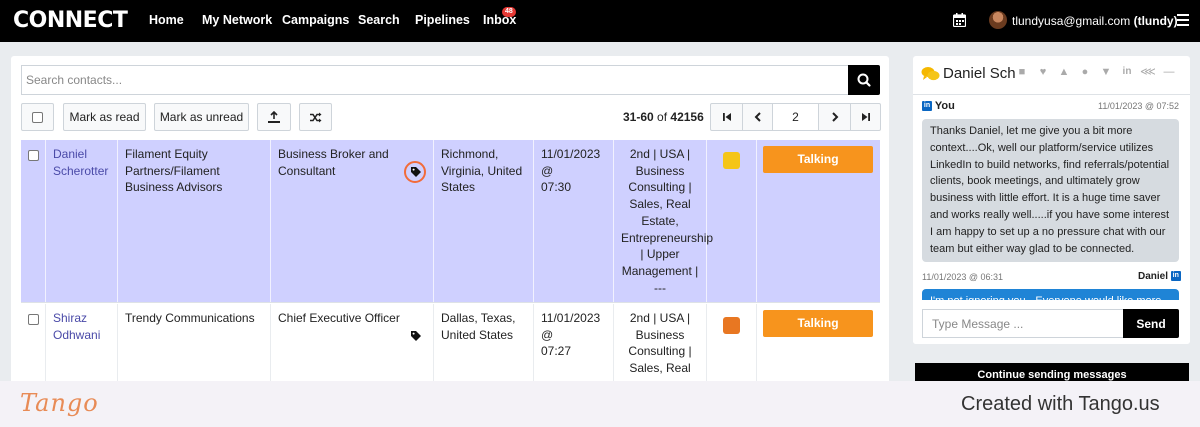  Describe the element at coordinates (1153, 276) in the screenshot. I see `message-sender-name: Daniel` at that location.